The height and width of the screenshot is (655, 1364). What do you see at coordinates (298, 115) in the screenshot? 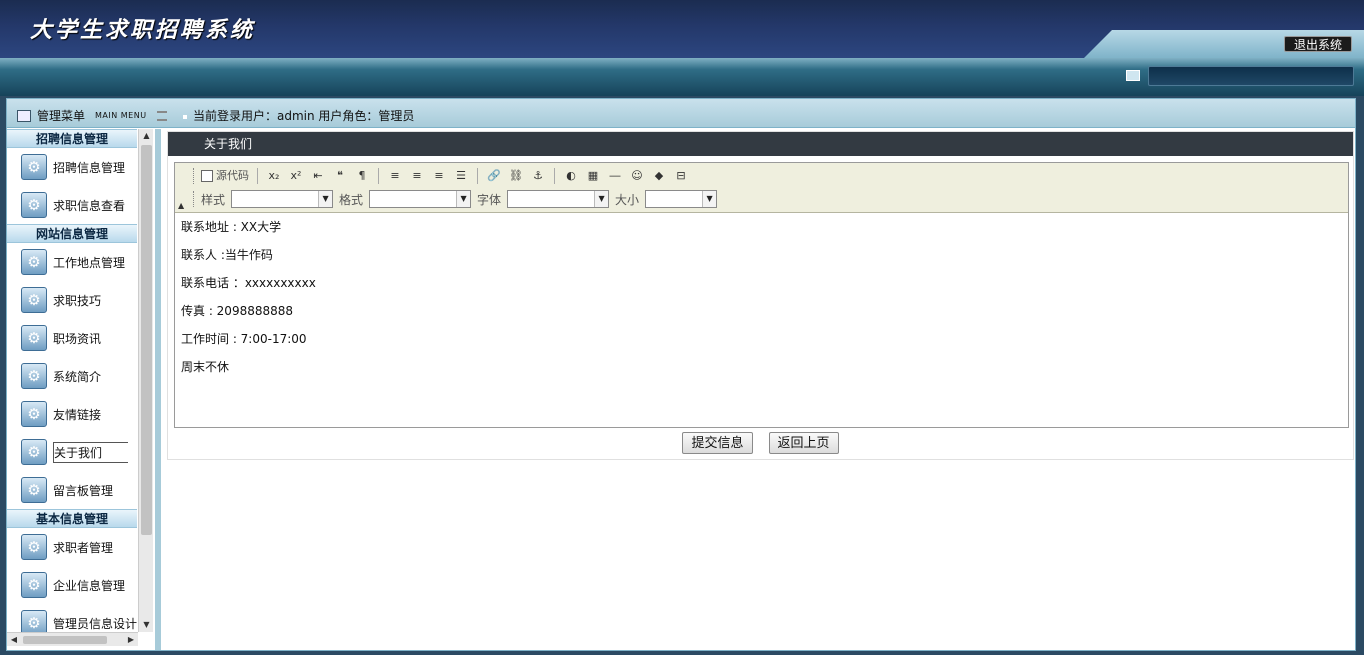
I see `current-user-info: 当前登录用户：admin 用户角色：管理员` at bounding box center [298, 115].